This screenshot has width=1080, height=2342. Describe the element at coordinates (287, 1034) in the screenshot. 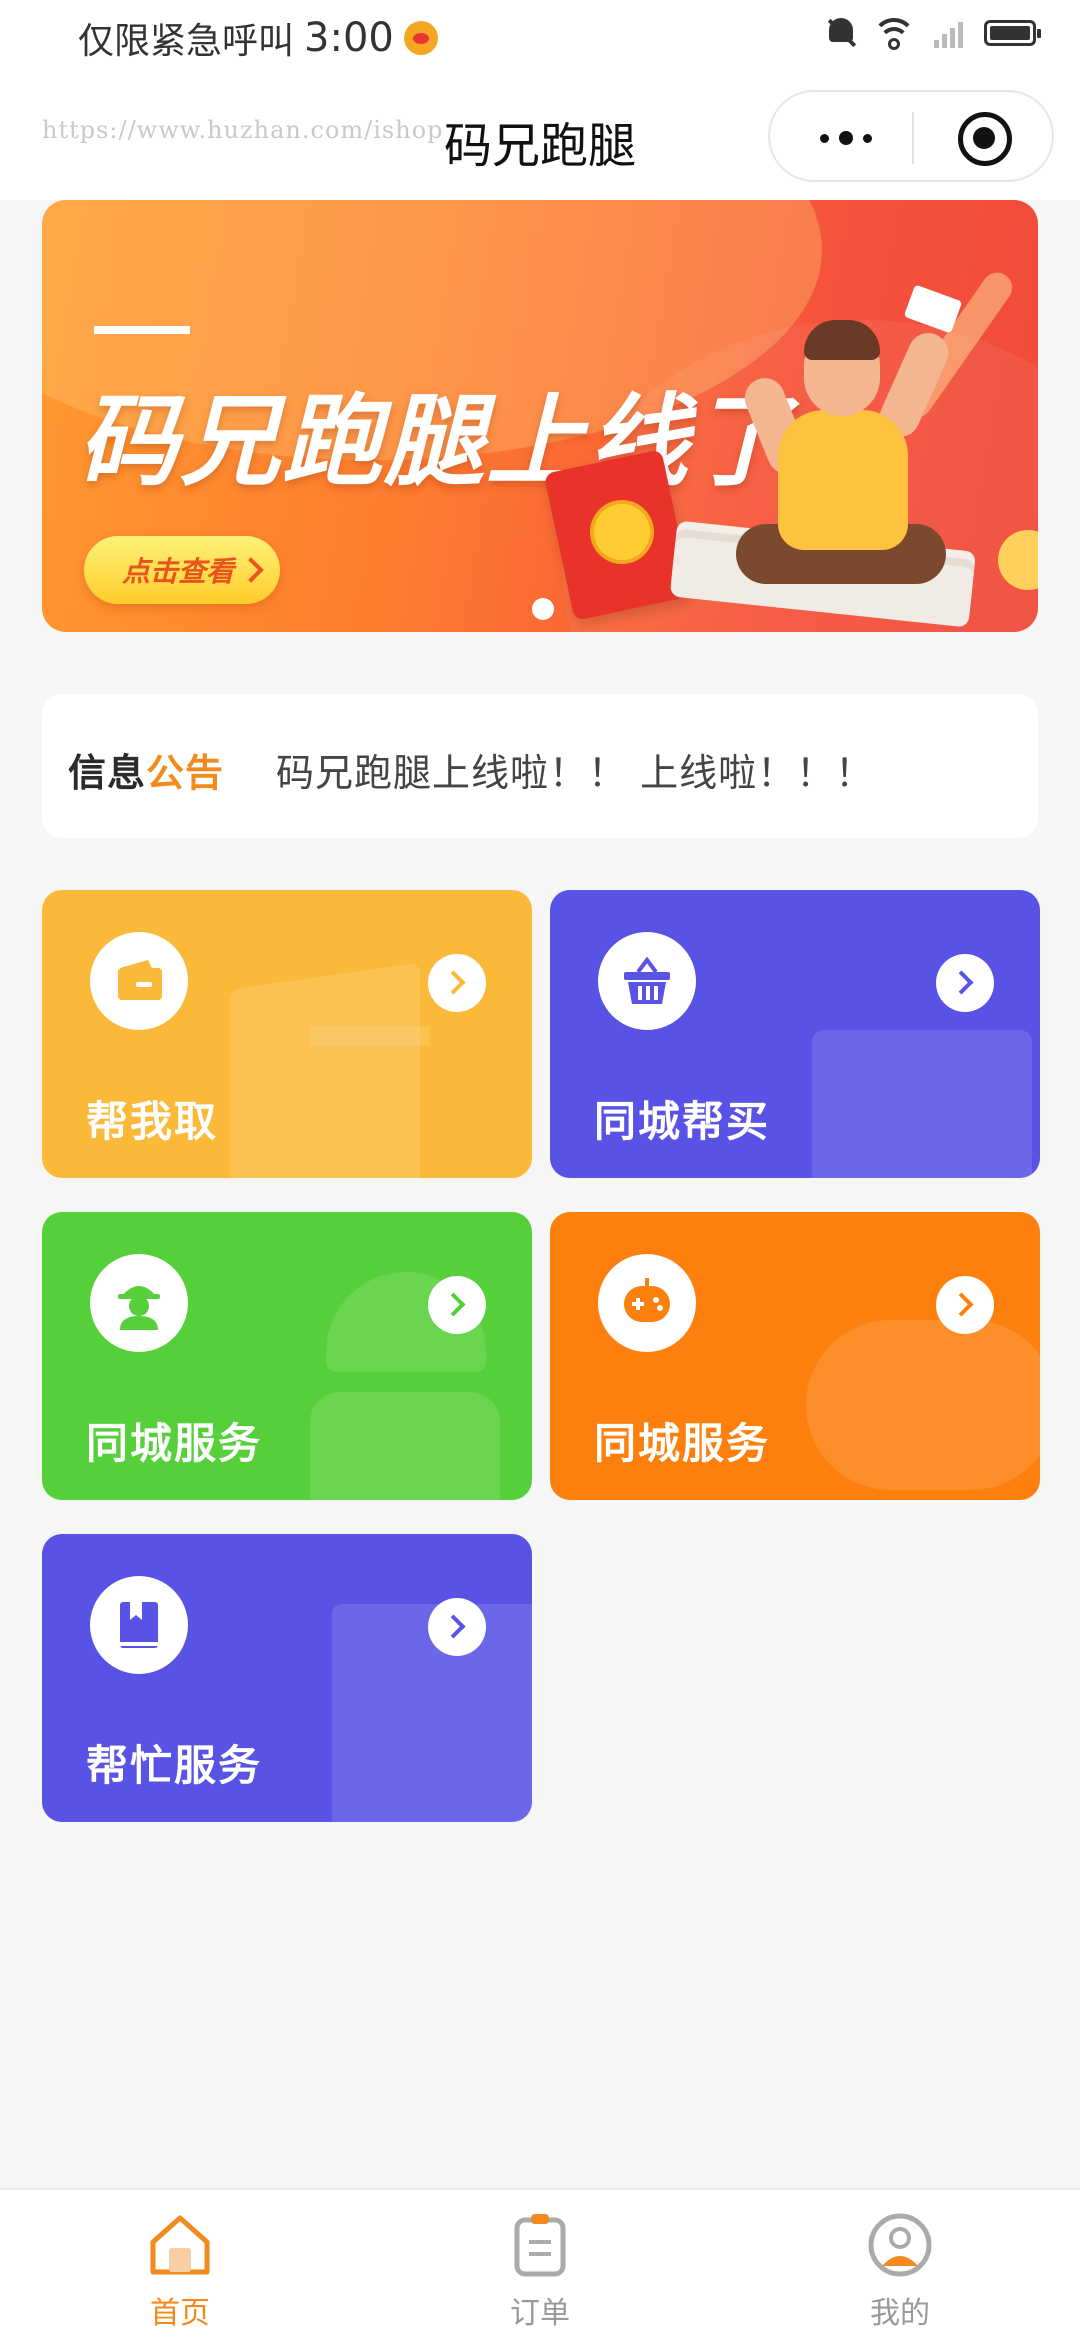

I see `service-card-pickup: 帮我取` at that location.